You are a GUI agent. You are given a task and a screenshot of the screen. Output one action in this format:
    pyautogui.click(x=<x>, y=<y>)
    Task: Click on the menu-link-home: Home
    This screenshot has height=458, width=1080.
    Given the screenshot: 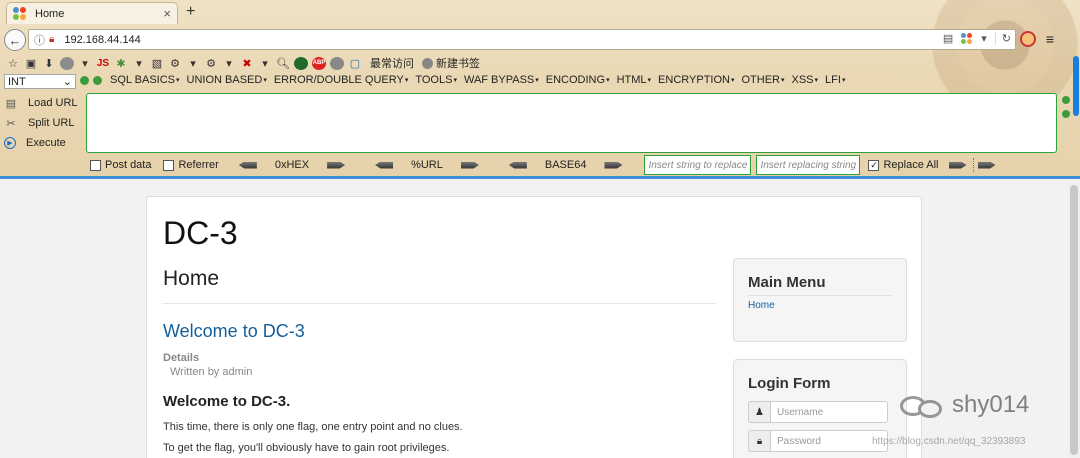 What is the action you would take?
    pyautogui.click(x=761, y=305)
    